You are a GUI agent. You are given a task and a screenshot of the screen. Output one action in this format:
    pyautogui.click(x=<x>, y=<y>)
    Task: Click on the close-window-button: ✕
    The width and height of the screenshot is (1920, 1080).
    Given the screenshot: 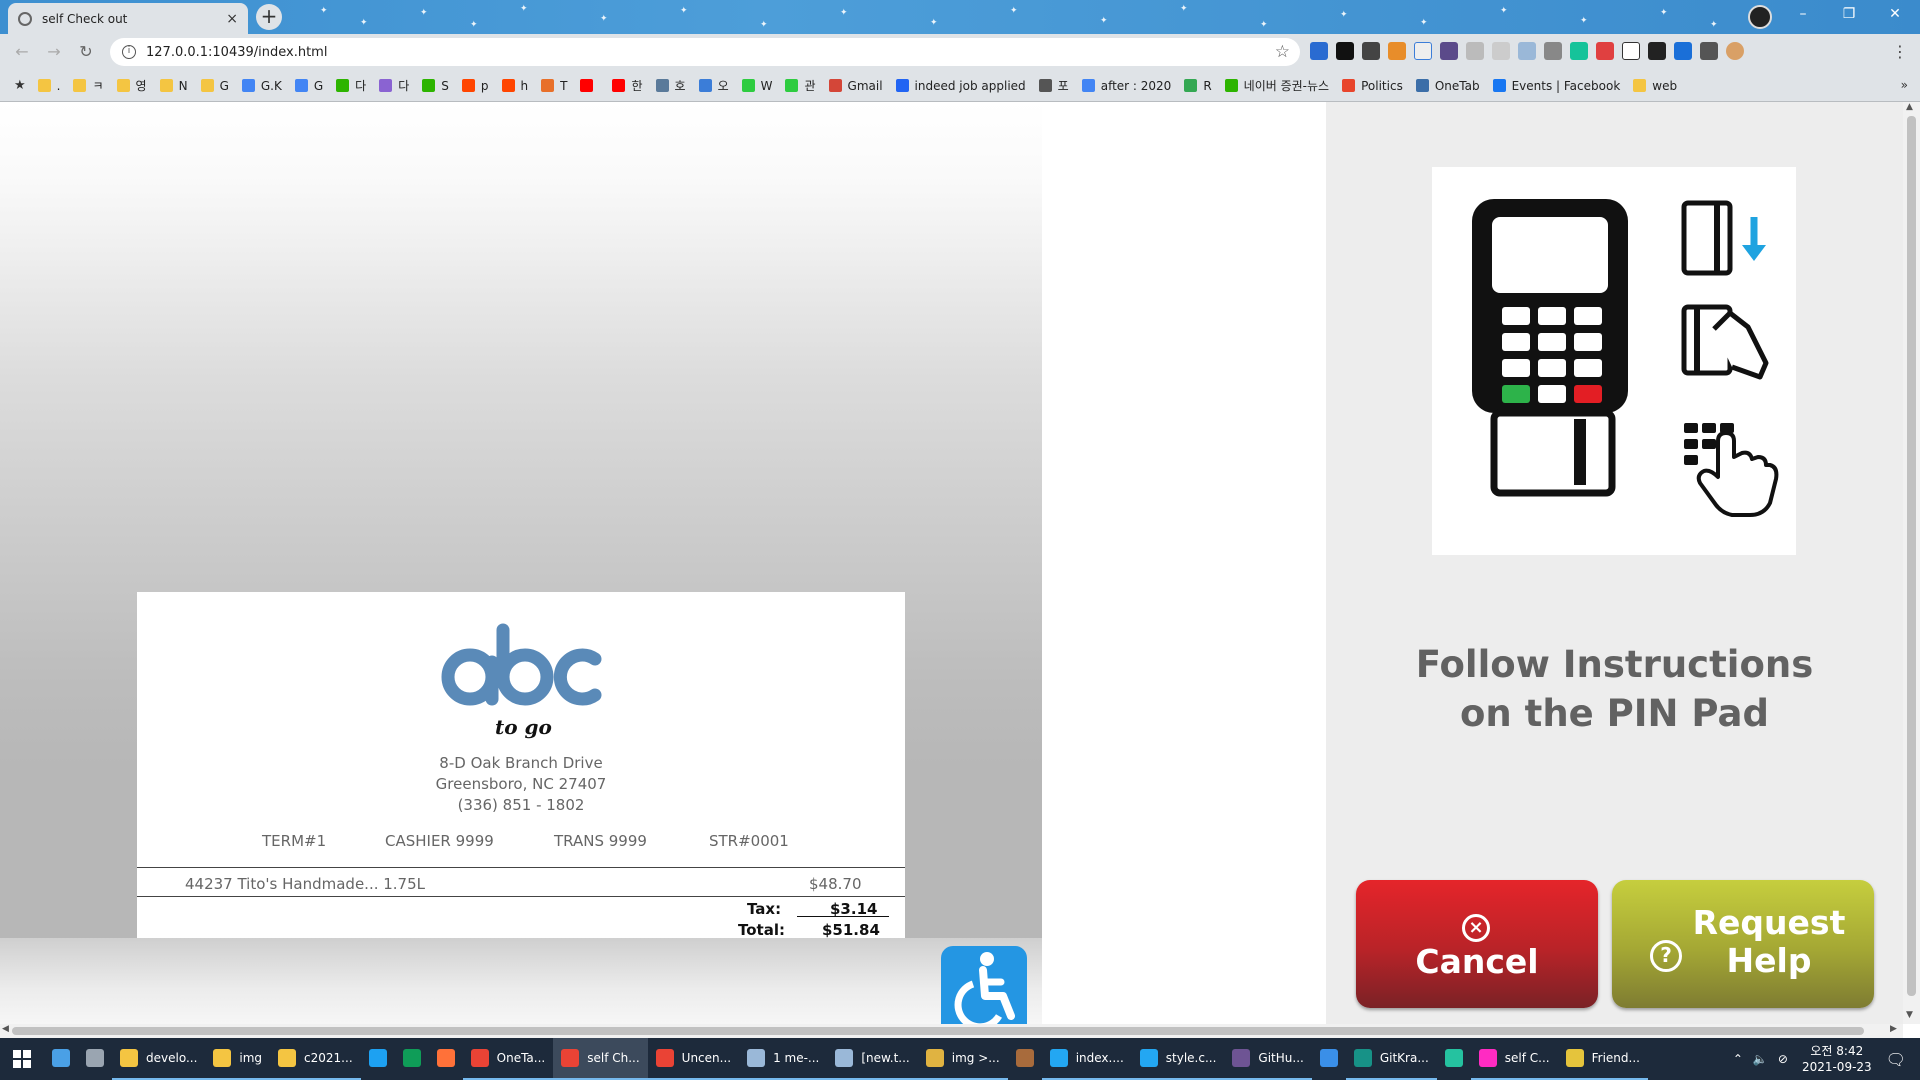 What is the action you would take?
    pyautogui.click(x=1895, y=15)
    